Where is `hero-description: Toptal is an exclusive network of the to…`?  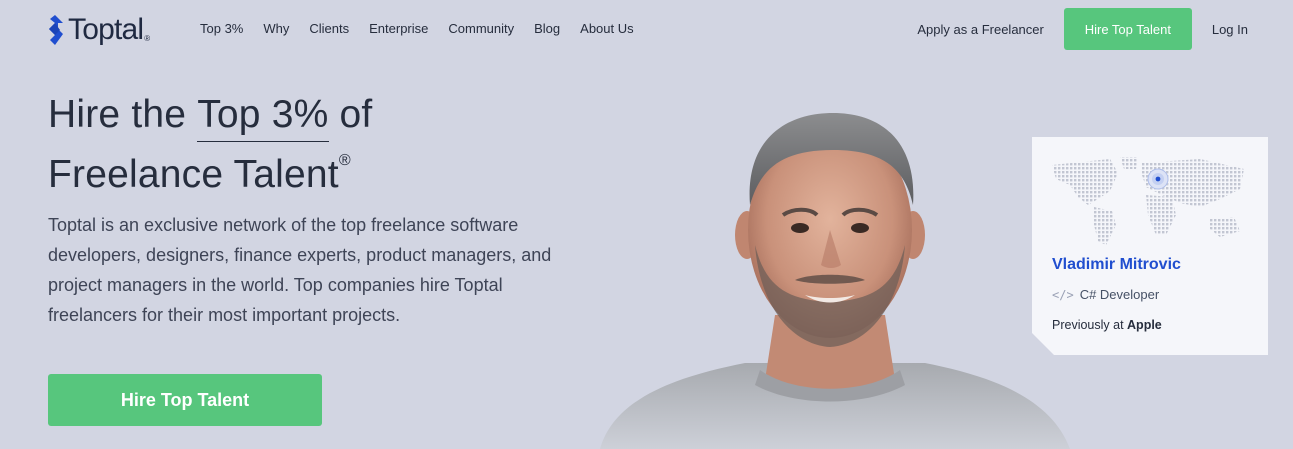
hero-description: Toptal is an exclusive network of the to… is located at coordinates (300, 270).